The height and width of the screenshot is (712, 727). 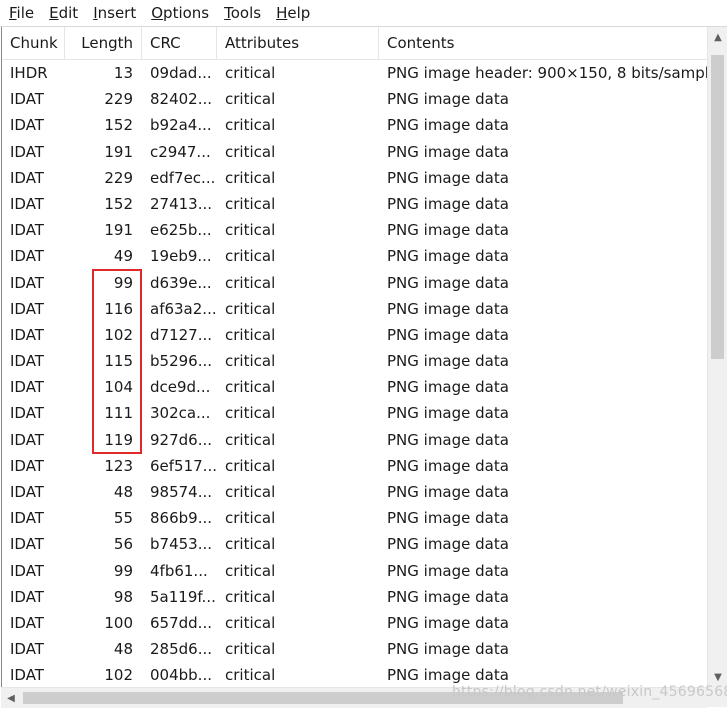 What do you see at coordinates (355, 544) in the screenshot?
I see `table-row: IDAT 56 b7453... critical PNG image data` at bounding box center [355, 544].